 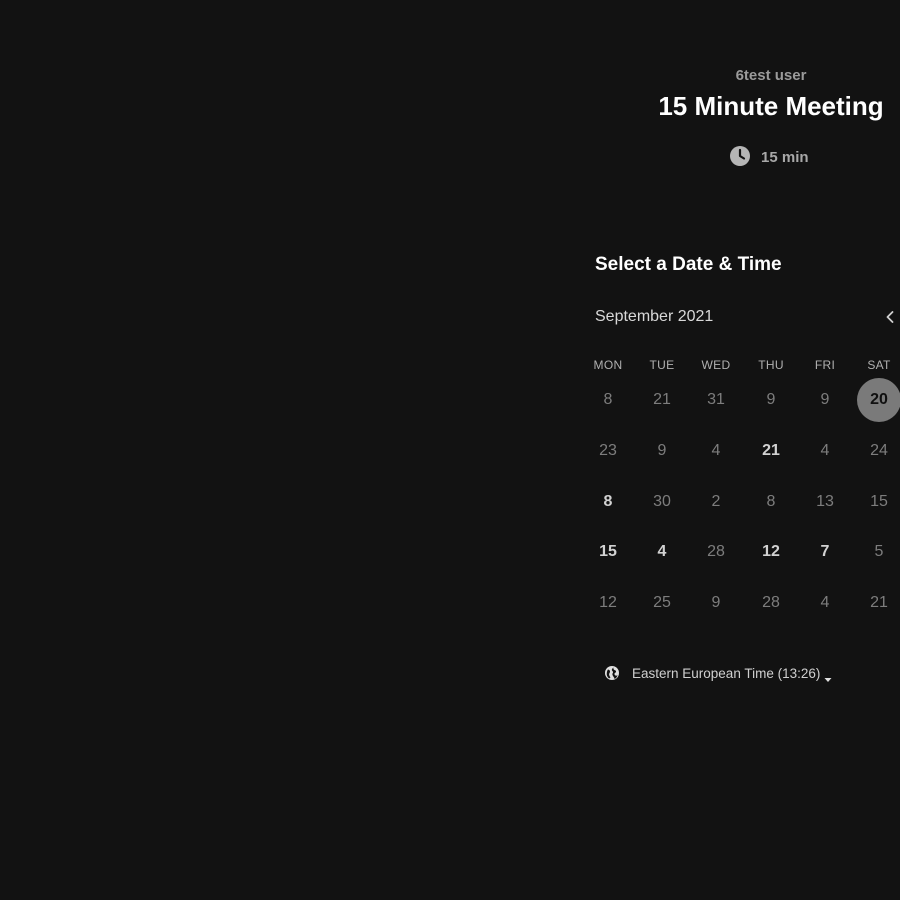 I want to click on calendar-day: 5, so click(x=879, y=551).